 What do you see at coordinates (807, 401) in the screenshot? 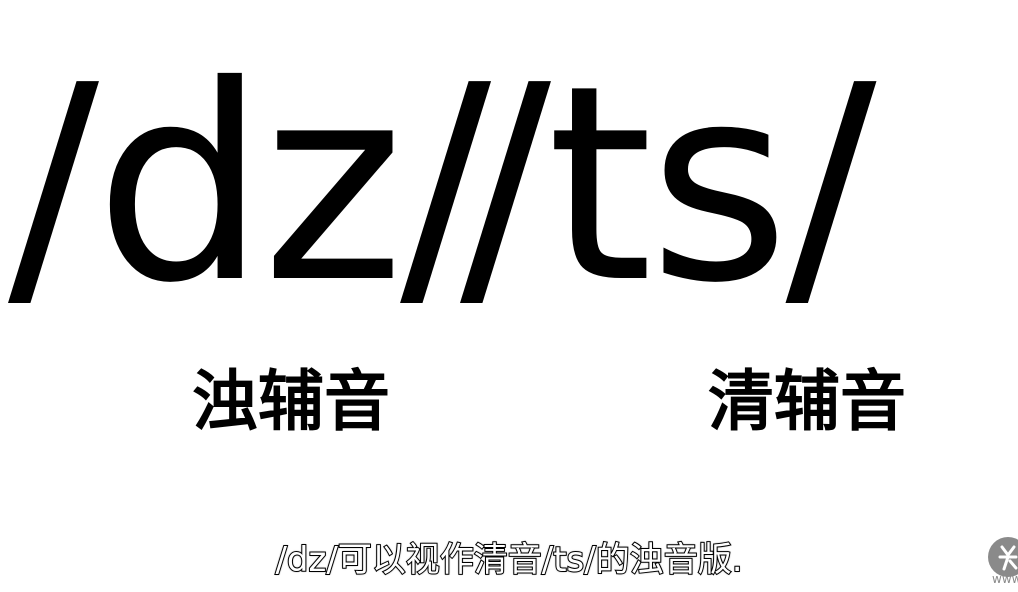
I see `voiceless-consonant-label: 清辅音` at bounding box center [807, 401].